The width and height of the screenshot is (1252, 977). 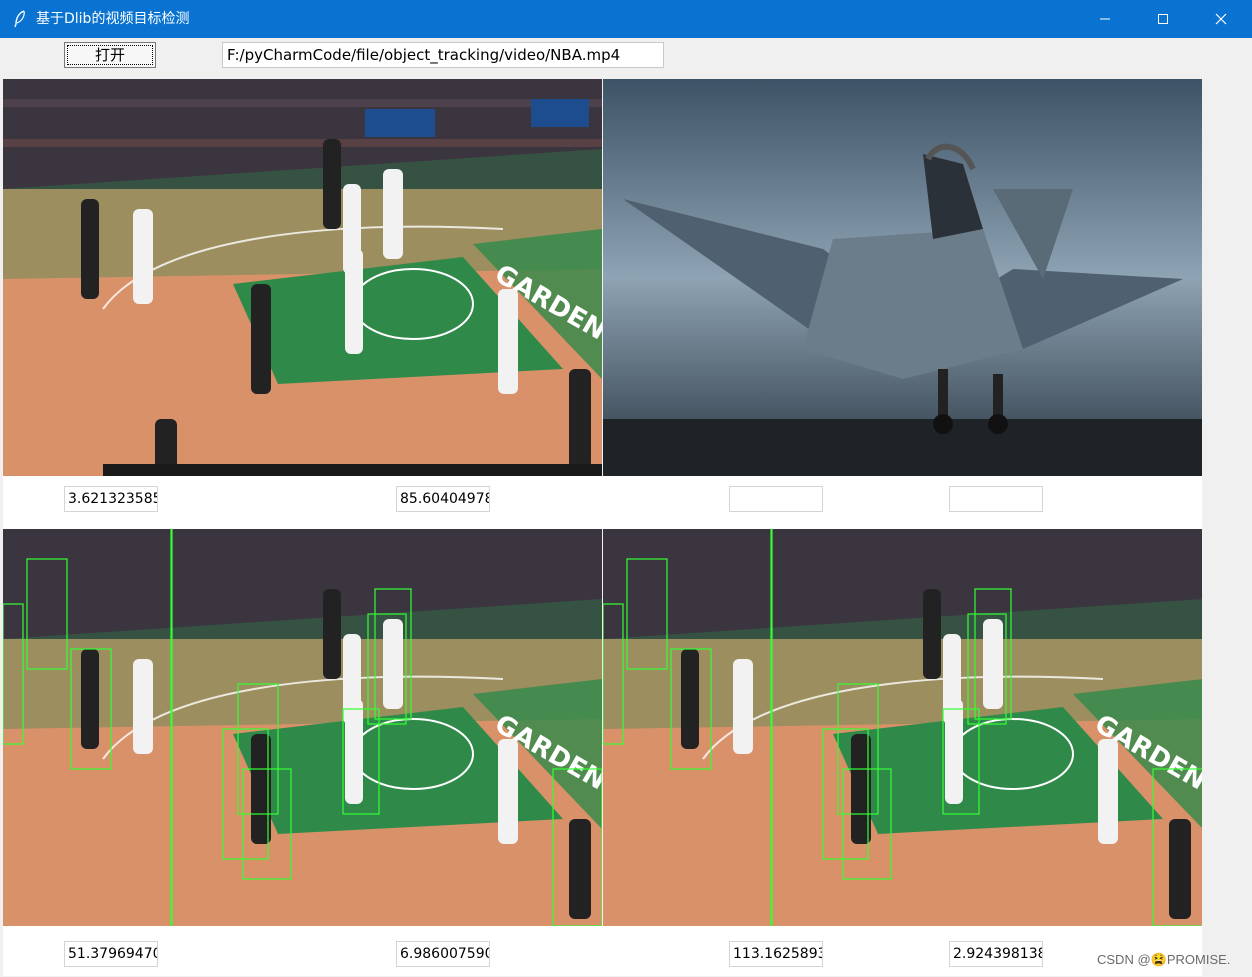 I want to click on maximize-icon, so click(x=1163, y=19).